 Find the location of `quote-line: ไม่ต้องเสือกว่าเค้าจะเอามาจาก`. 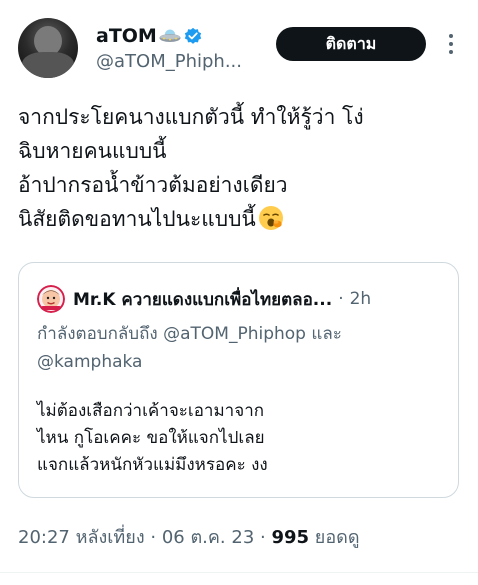

quote-line: ไม่ต้องเสือกว่าเค้าจะเอามาจาก is located at coordinates (151, 411).